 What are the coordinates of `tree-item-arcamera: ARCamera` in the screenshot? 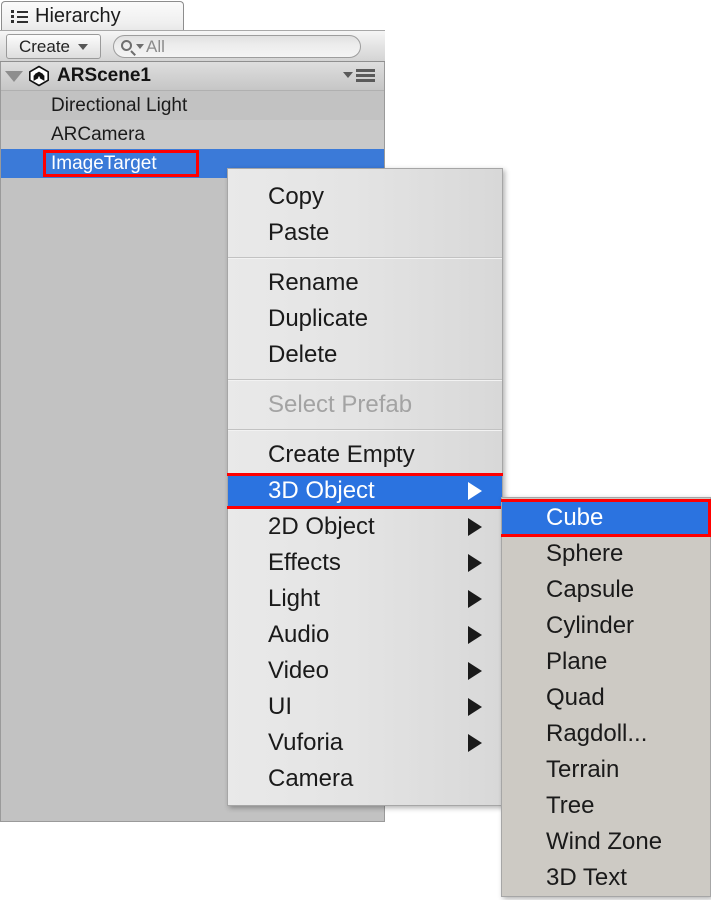 It's located at (192, 134).